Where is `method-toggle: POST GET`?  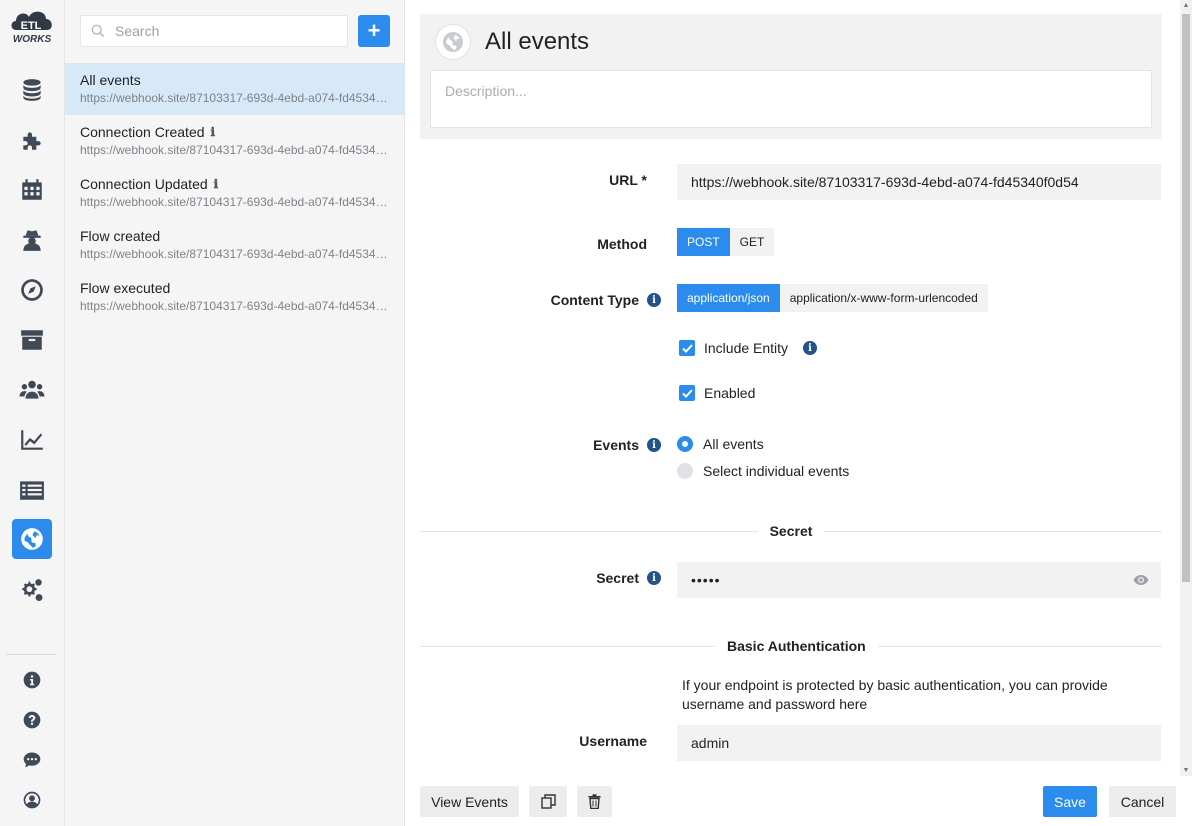 method-toggle: POST GET is located at coordinates (726, 242).